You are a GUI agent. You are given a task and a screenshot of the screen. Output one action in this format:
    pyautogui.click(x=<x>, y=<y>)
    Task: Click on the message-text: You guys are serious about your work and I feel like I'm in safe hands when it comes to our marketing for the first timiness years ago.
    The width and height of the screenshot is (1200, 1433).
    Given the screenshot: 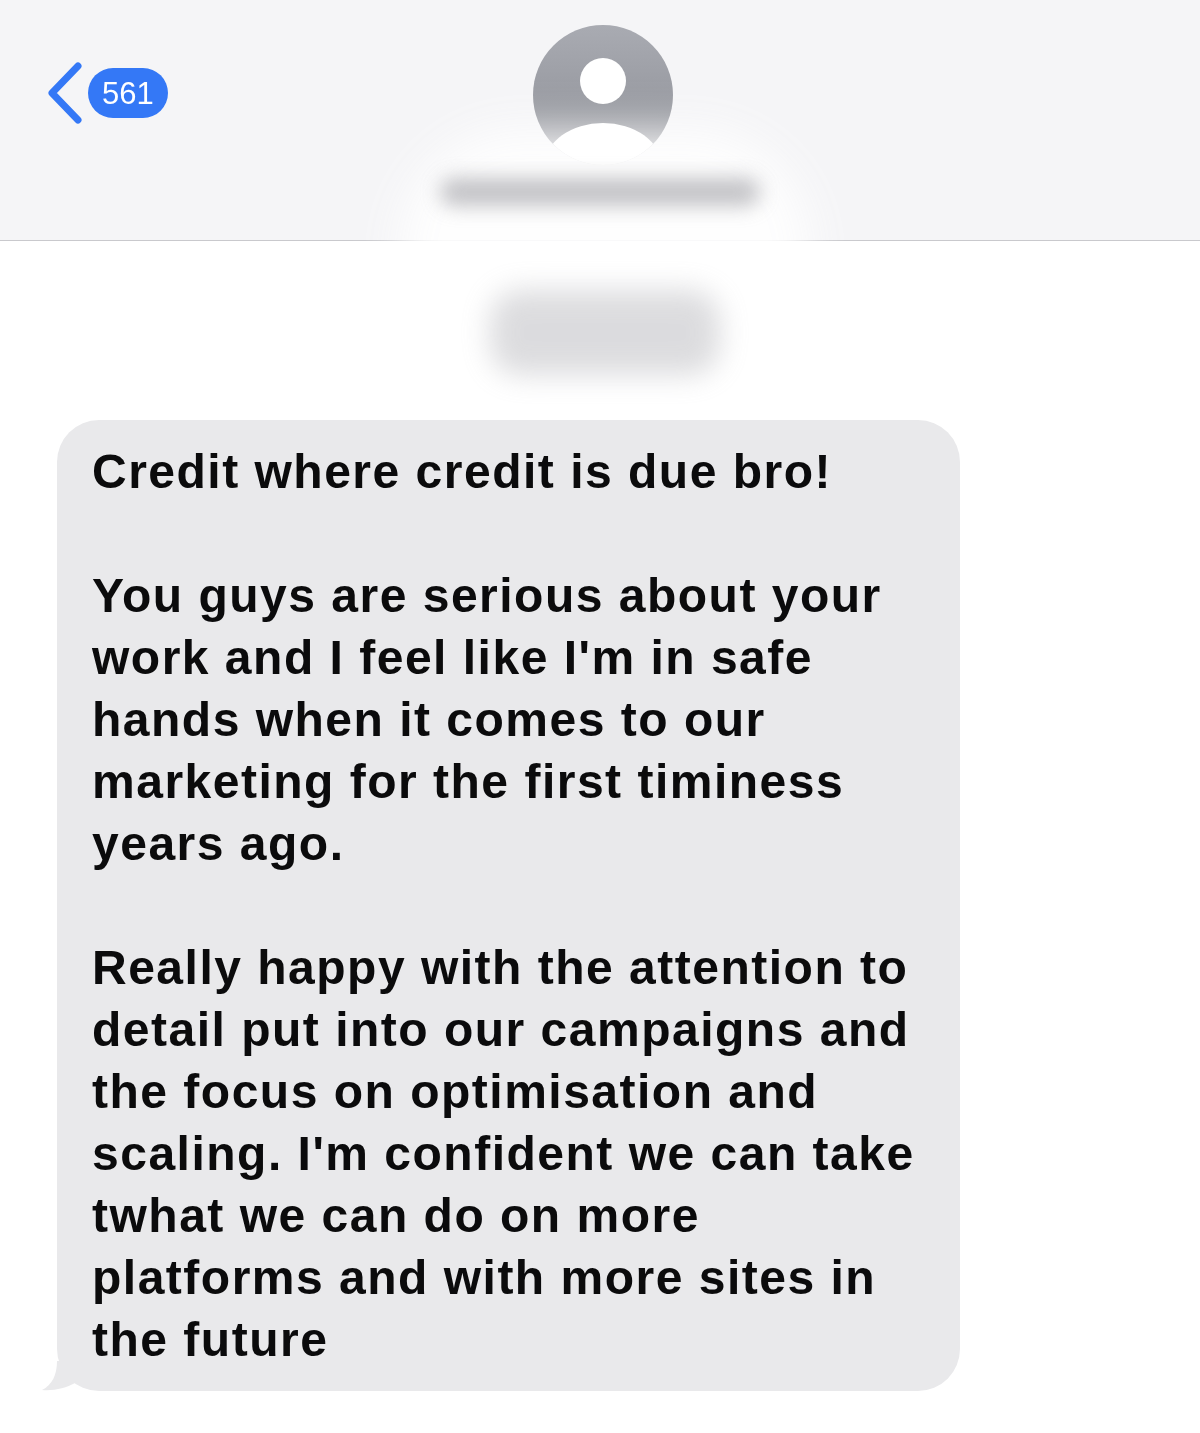 What is the action you would take?
    pyautogui.click(x=487, y=720)
    